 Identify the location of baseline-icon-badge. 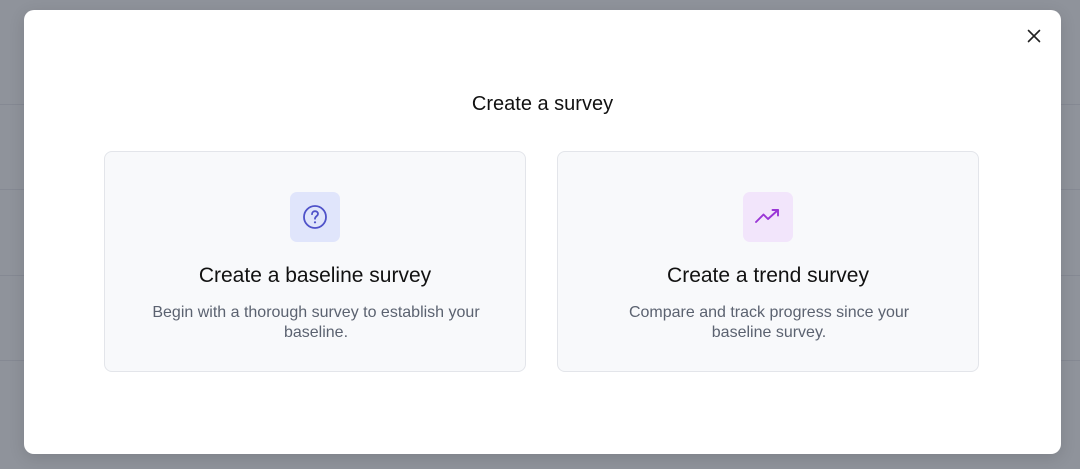
(315, 217).